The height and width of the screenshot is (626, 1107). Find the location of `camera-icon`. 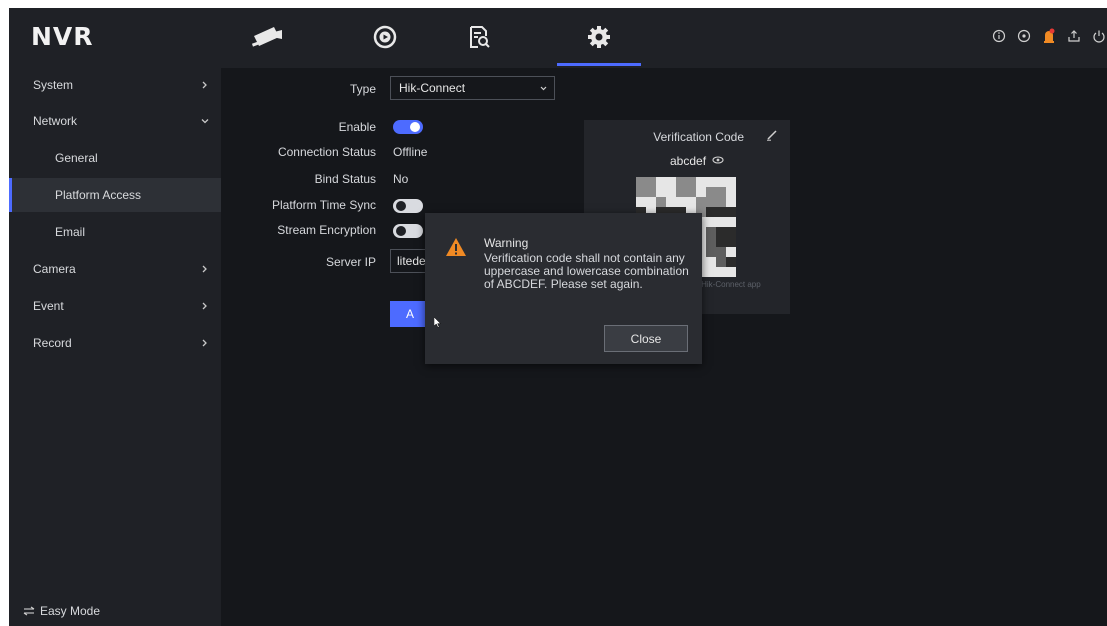

camera-icon is located at coordinates (267, 38).